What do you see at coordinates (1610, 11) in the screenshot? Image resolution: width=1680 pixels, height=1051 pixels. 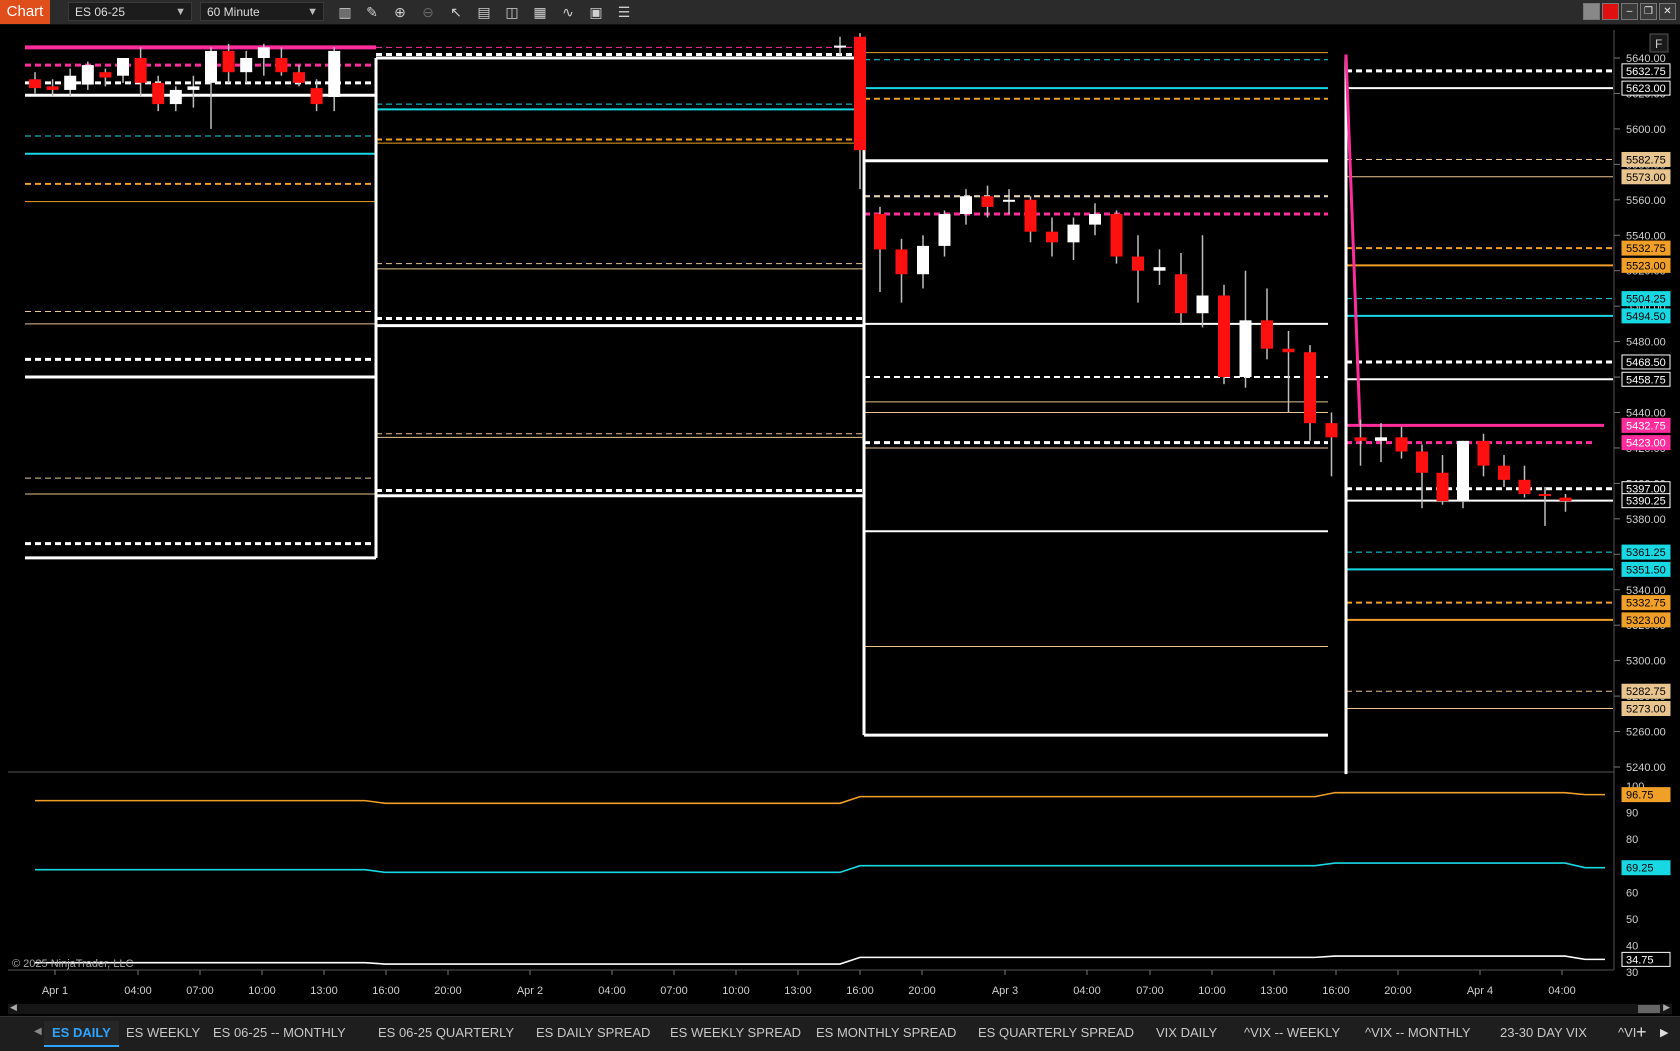 I see `link-color-icon` at bounding box center [1610, 11].